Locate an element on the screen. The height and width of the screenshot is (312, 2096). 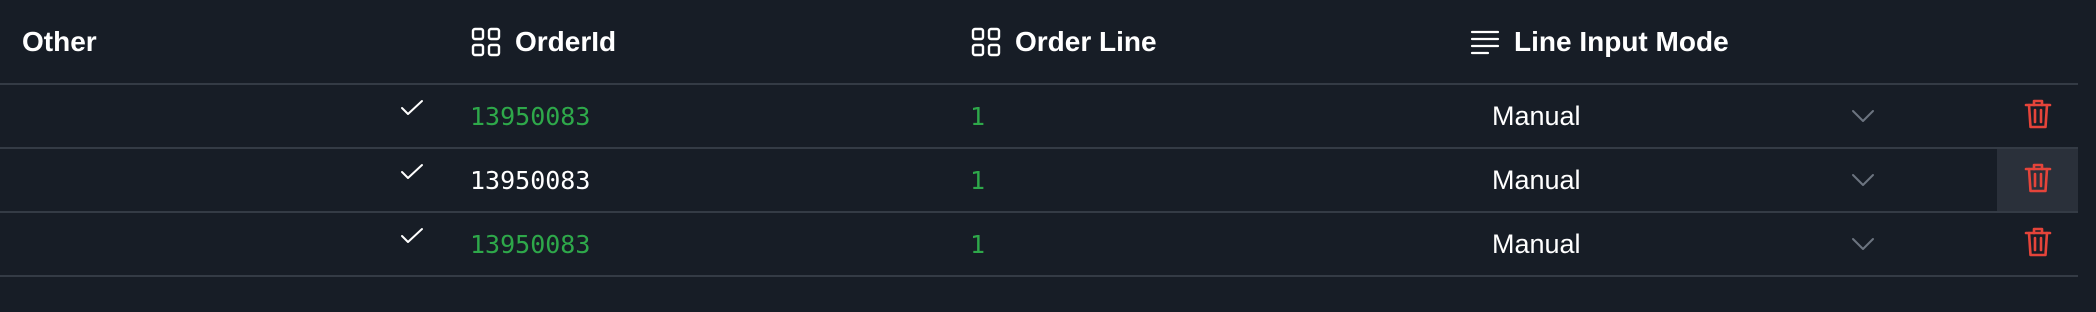
column-header-other-label: Other is located at coordinates (59, 41).